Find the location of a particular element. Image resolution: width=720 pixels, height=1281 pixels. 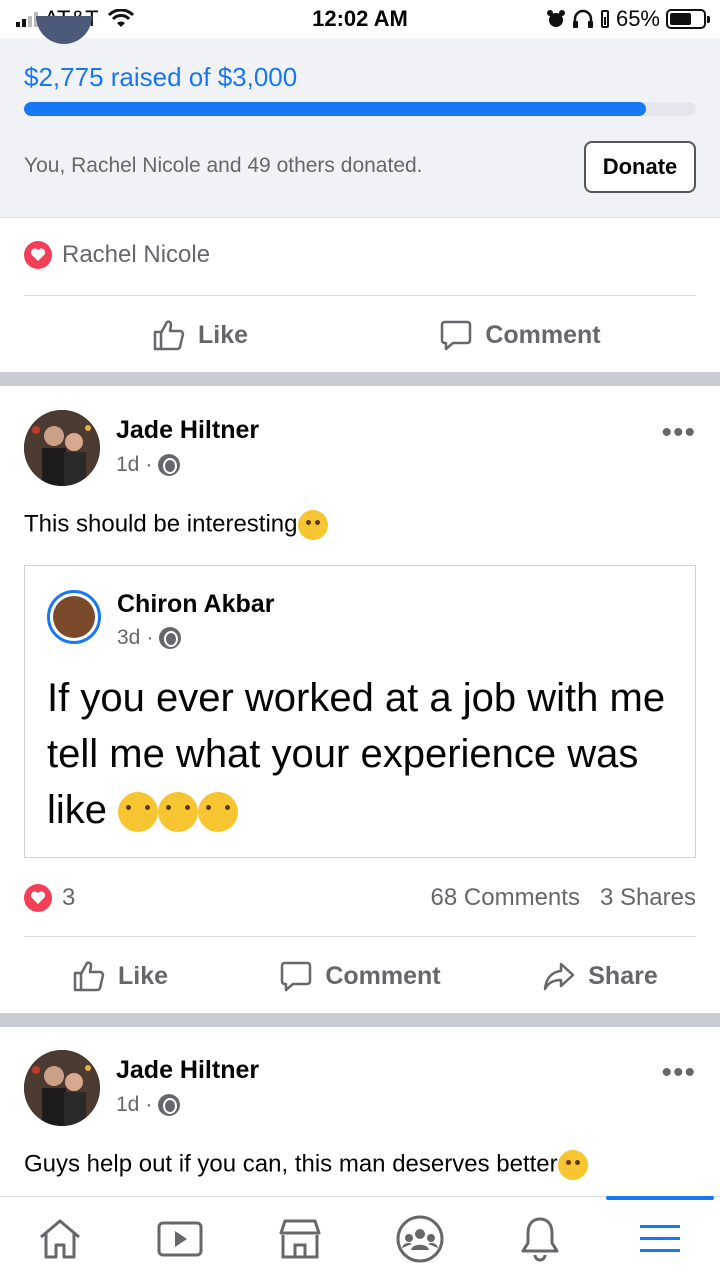

menu-icon is located at coordinates (660, 1238).